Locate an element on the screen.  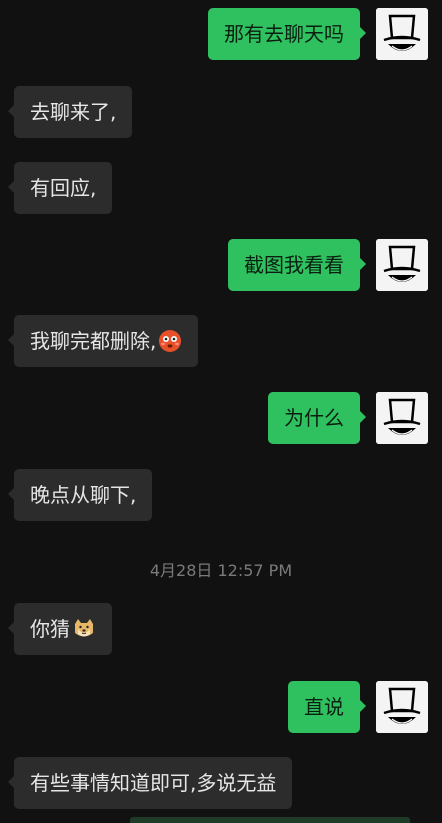
message-text: 截图我看看 is located at coordinates (294, 265).